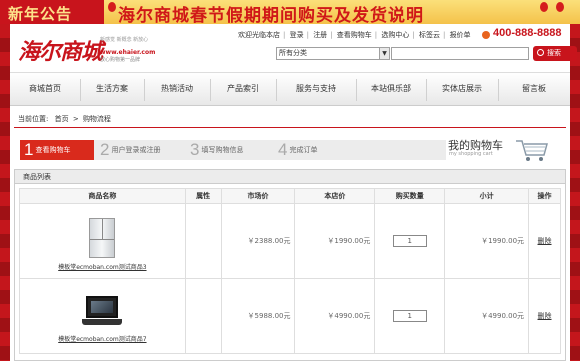 This screenshot has height=361, width=580. I want to click on shopping-center-link: 选购中心, so click(395, 35).